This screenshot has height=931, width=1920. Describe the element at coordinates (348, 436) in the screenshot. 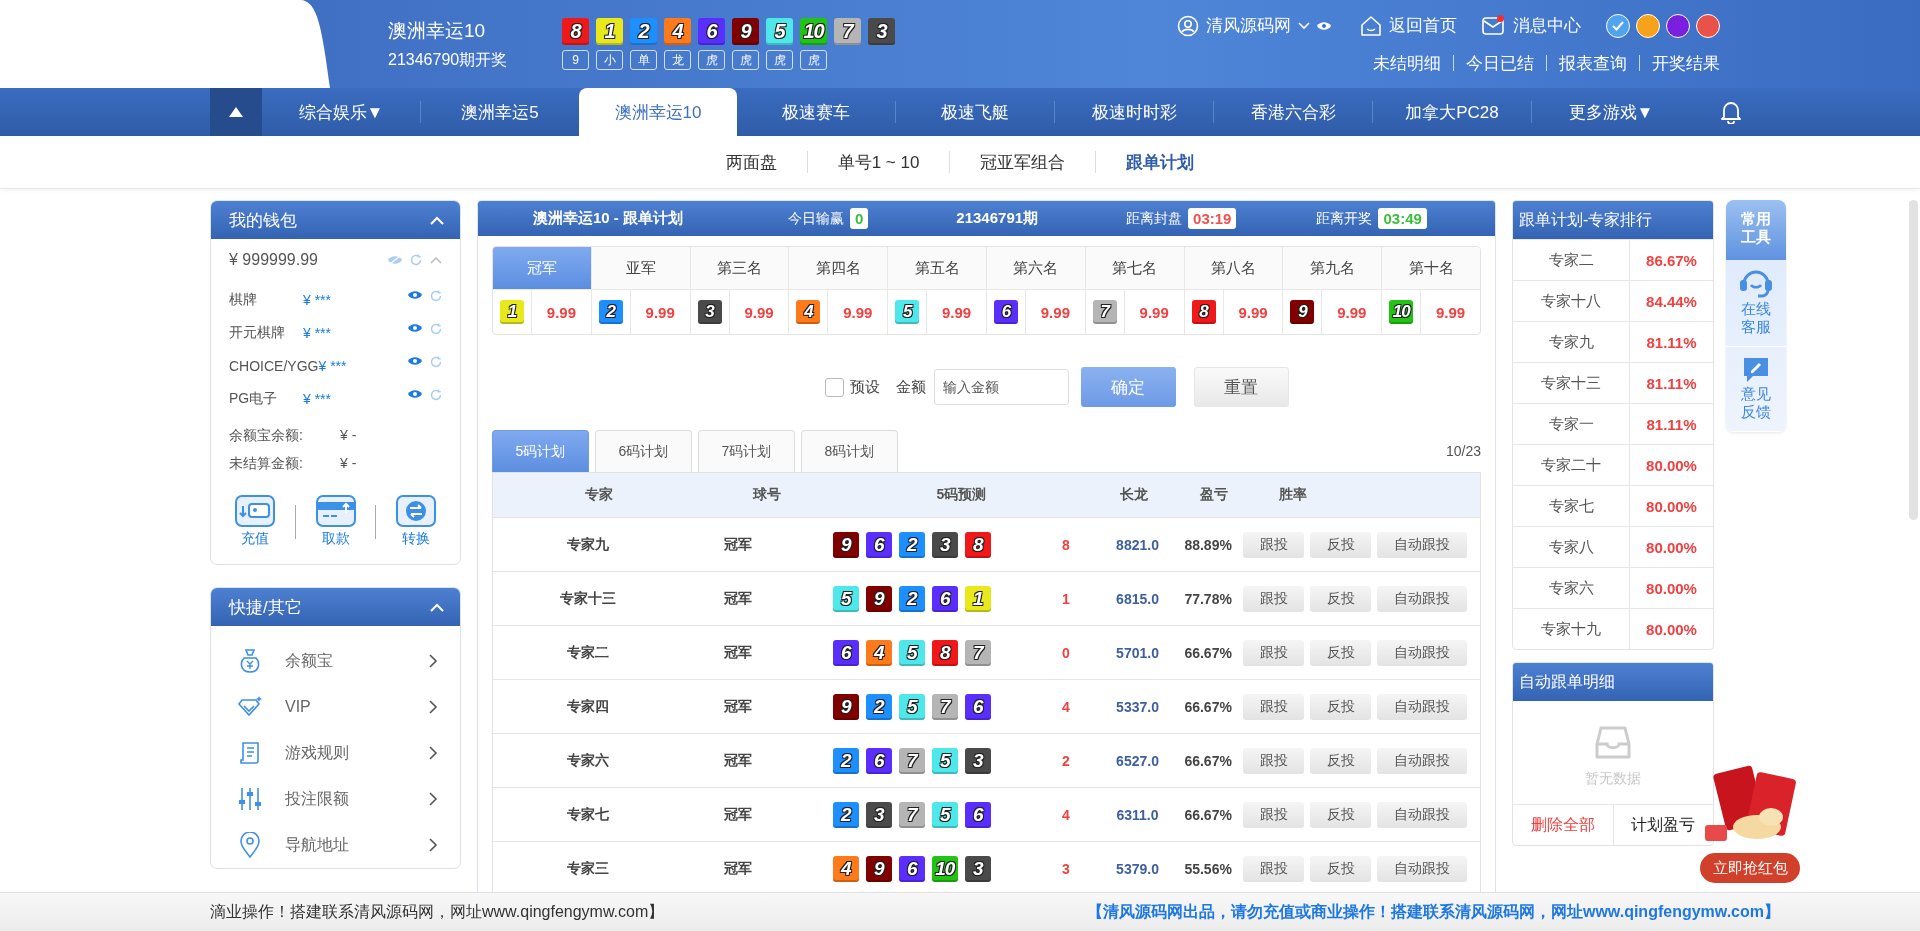

I see `balance-value: ¥ -` at that location.